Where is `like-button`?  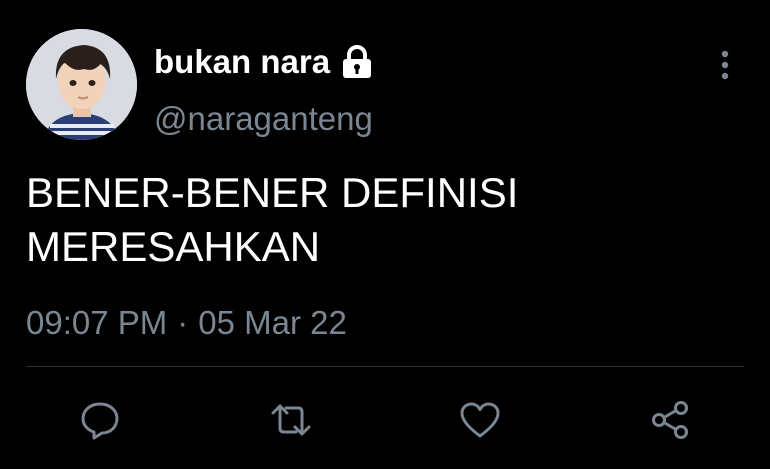 like-button is located at coordinates (480, 420).